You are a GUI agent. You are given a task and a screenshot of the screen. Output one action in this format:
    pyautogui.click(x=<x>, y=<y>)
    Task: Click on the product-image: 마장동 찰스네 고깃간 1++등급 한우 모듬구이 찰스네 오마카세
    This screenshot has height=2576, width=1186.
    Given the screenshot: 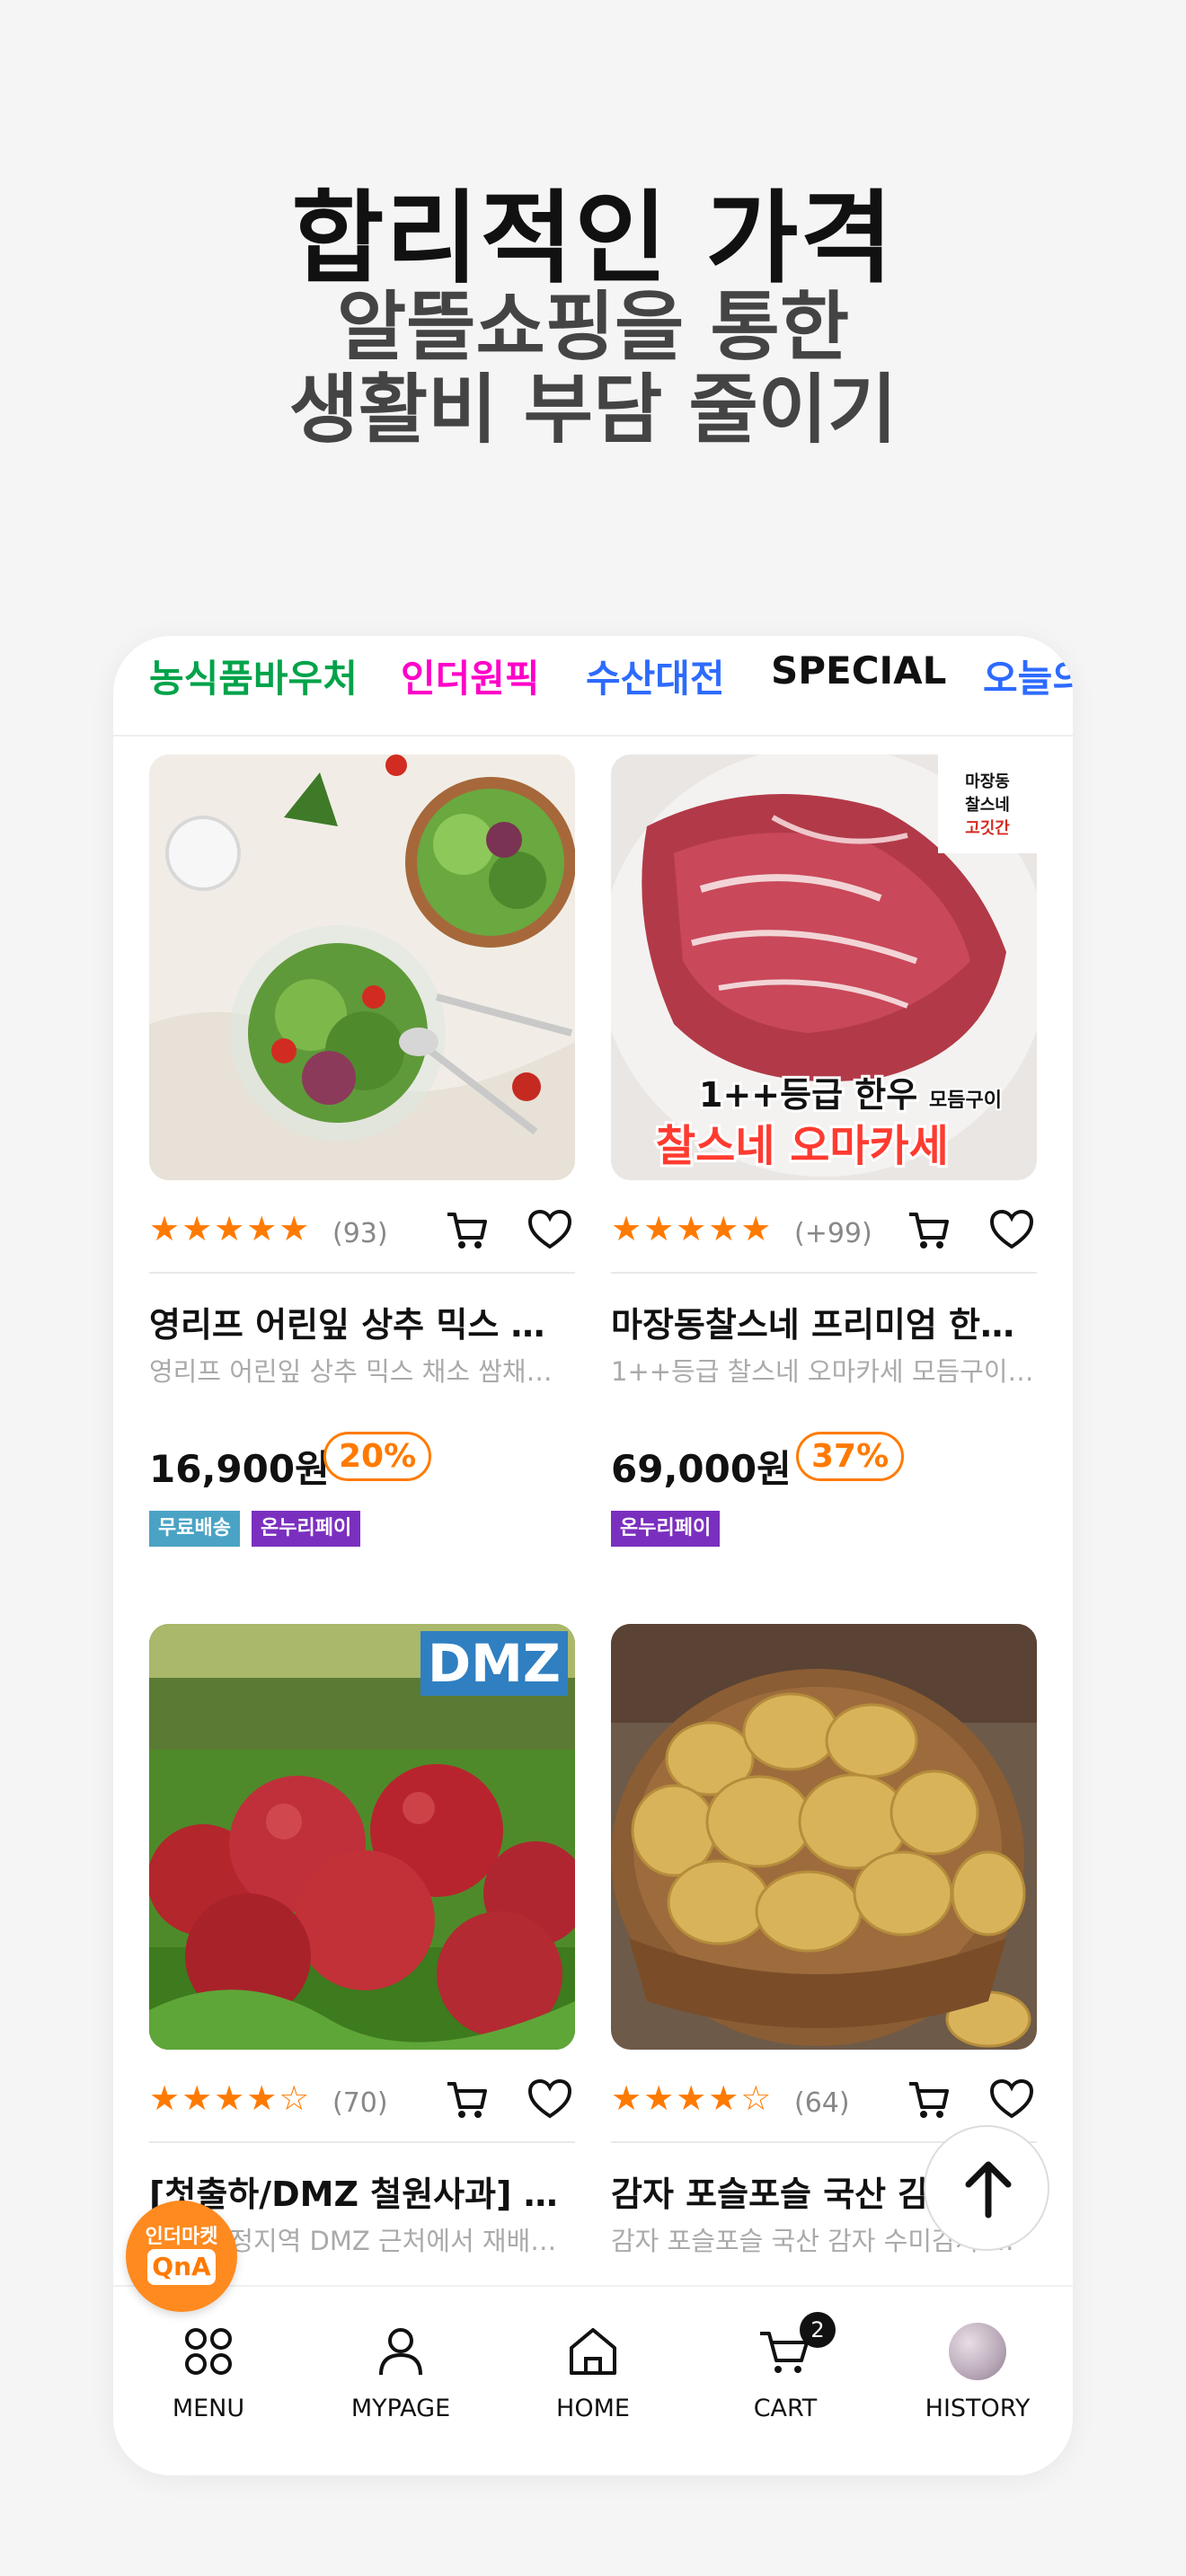 What is the action you would take?
    pyautogui.click(x=824, y=967)
    